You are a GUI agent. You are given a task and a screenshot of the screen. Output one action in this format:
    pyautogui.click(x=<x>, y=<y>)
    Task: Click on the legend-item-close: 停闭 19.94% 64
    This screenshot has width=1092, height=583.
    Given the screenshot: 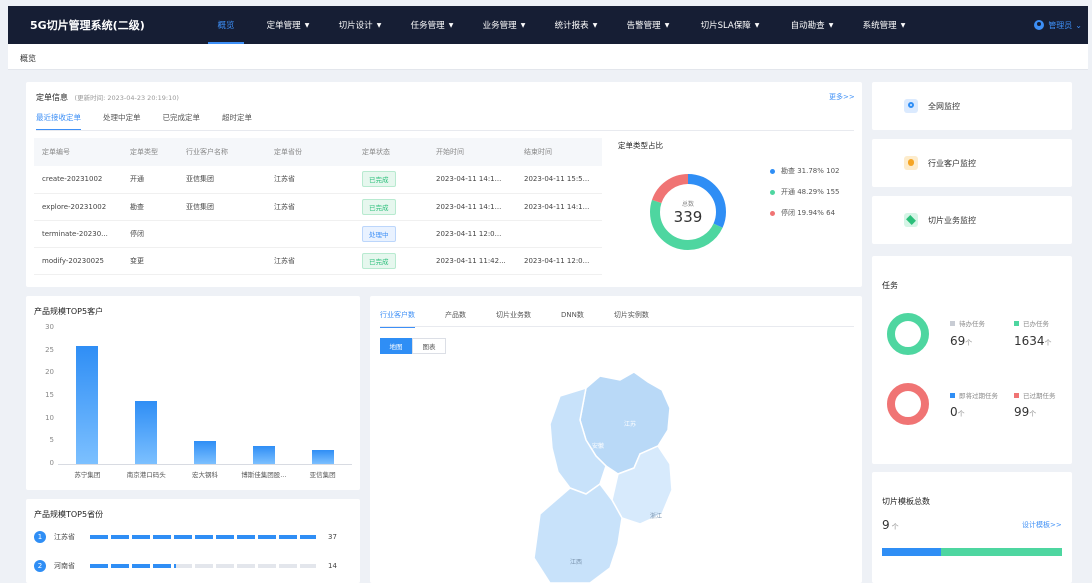 What is the action you would take?
    pyautogui.click(x=802, y=213)
    